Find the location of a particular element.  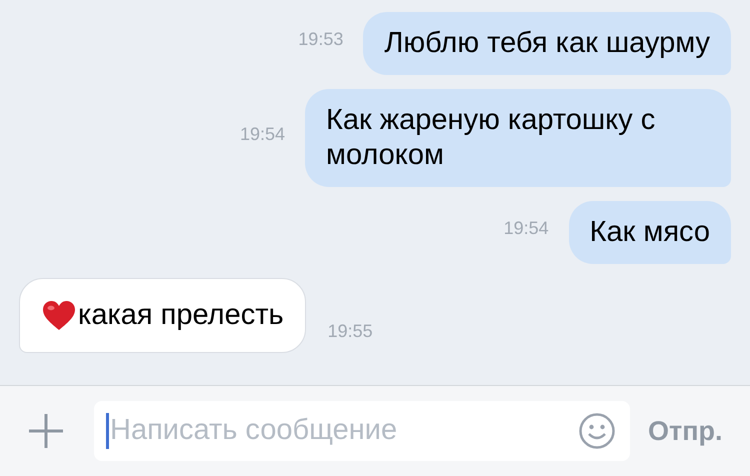

message-text: Как мясо is located at coordinates (650, 232).